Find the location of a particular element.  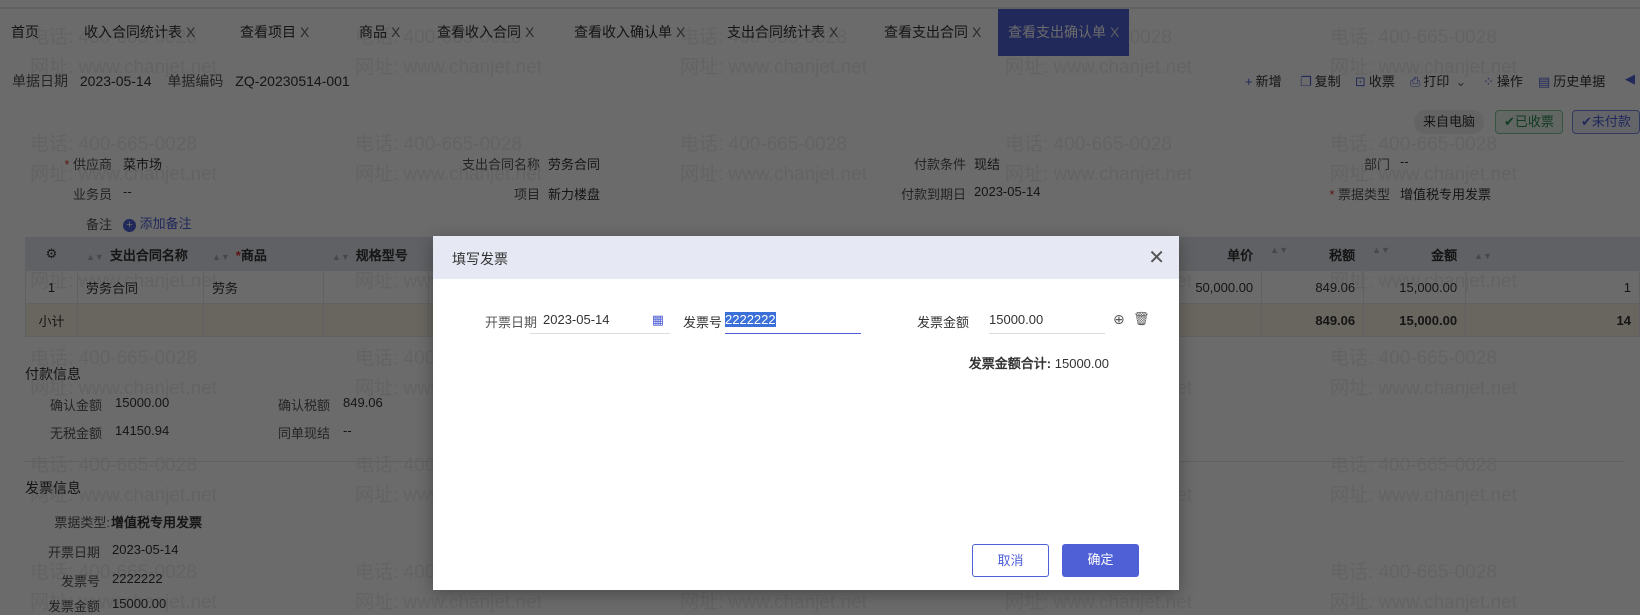

confirm-tax-label: 确认税额 is located at coordinates (303, 405).